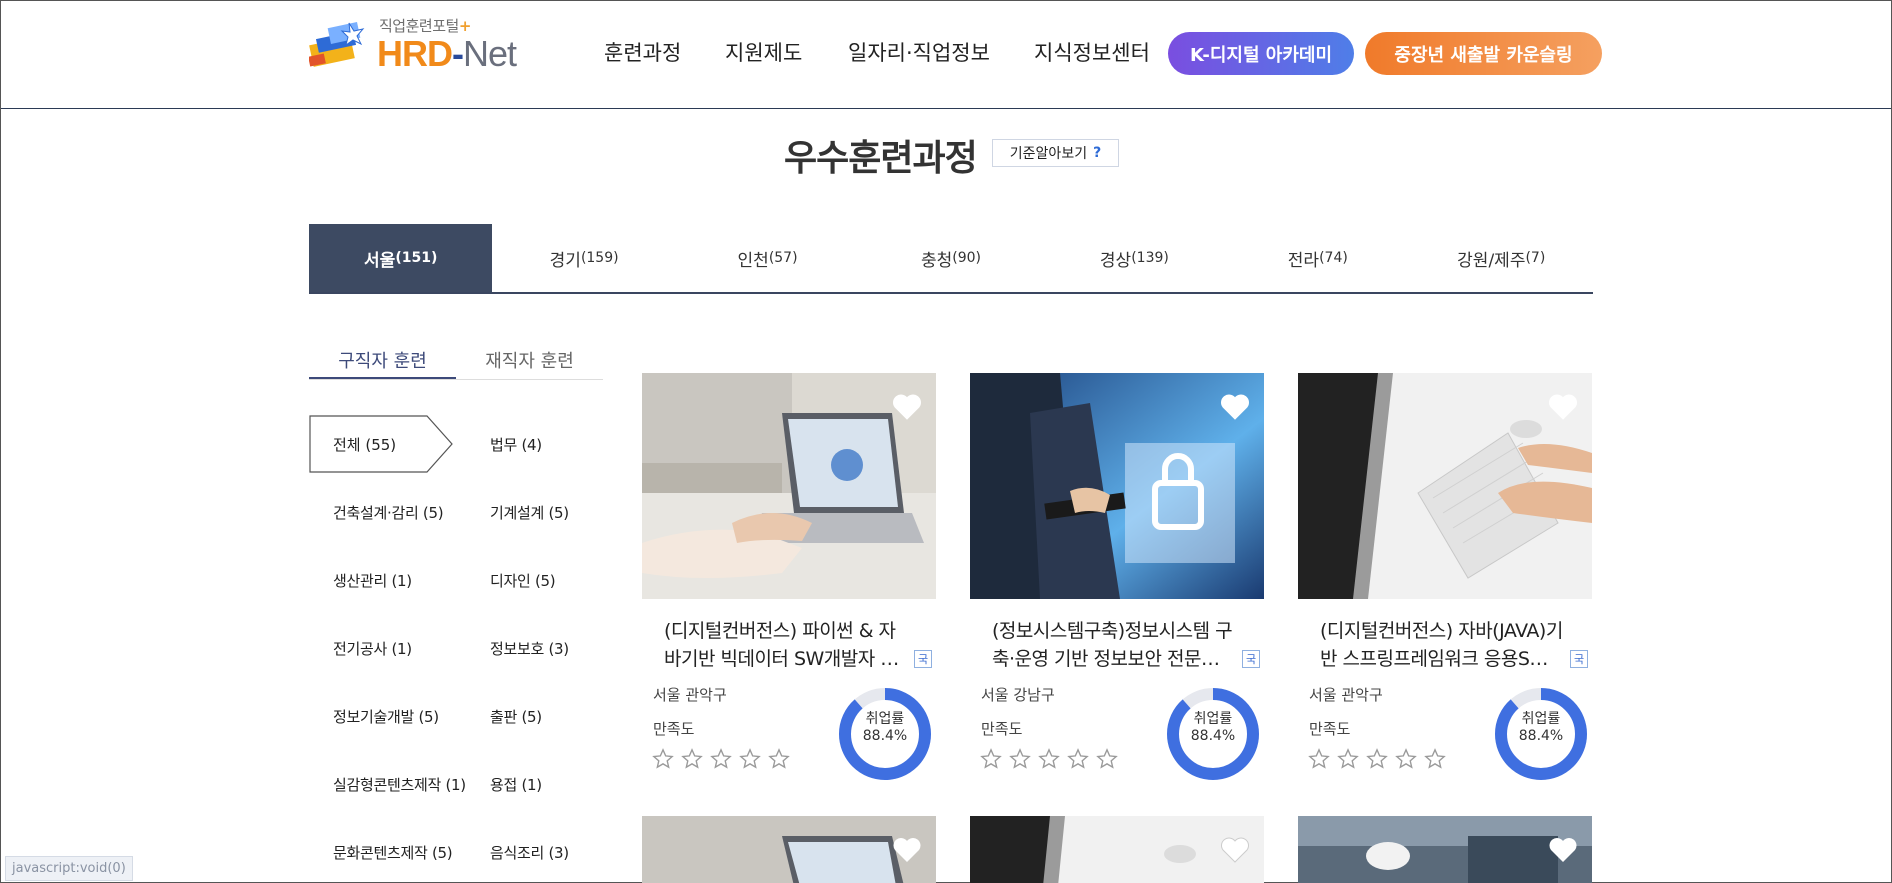 Image resolution: width=1892 pixels, height=883 pixels. What do you see at coordinates (1483, 53) in the screenshot?
I see `midage-counseling-button: 중장년 새출발 카운슬링` at bounding box center [1483, 53].